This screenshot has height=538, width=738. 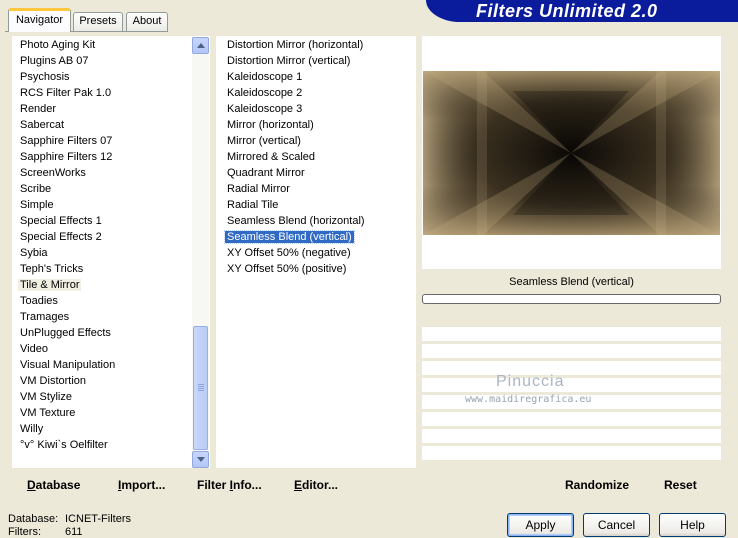 I want to click on category-item: Psychosis, so click(x=104, y=77).